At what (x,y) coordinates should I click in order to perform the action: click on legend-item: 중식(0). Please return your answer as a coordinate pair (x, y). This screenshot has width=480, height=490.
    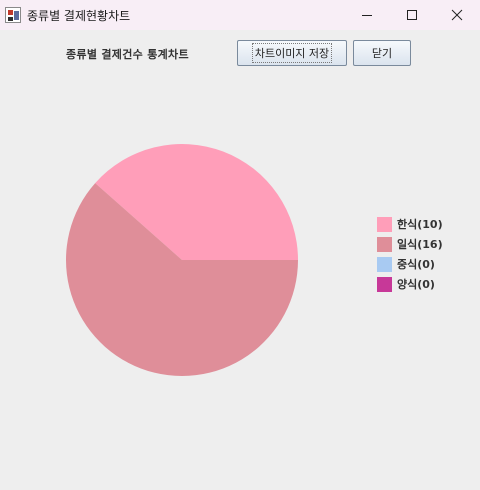
    Looking at the image, I should click on (410, 264).